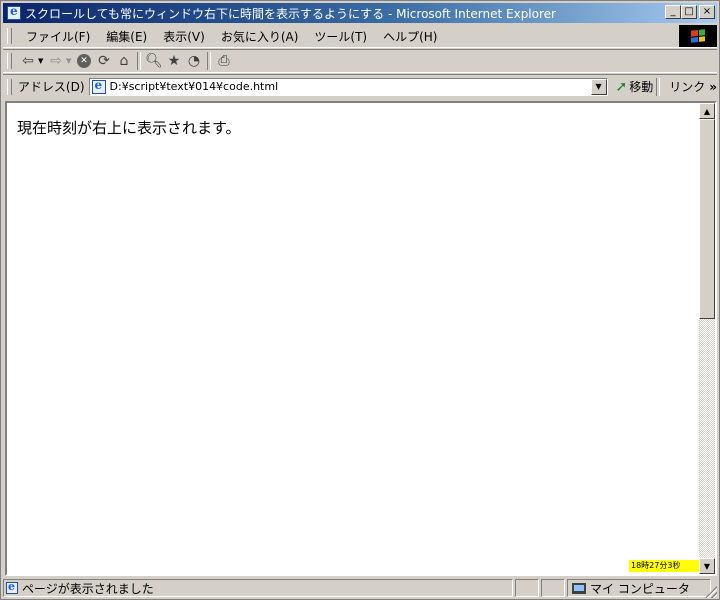 This screenshot has height=600, width=720. I want to click on menu-help: ヘルプ(H), so click(410, 36).